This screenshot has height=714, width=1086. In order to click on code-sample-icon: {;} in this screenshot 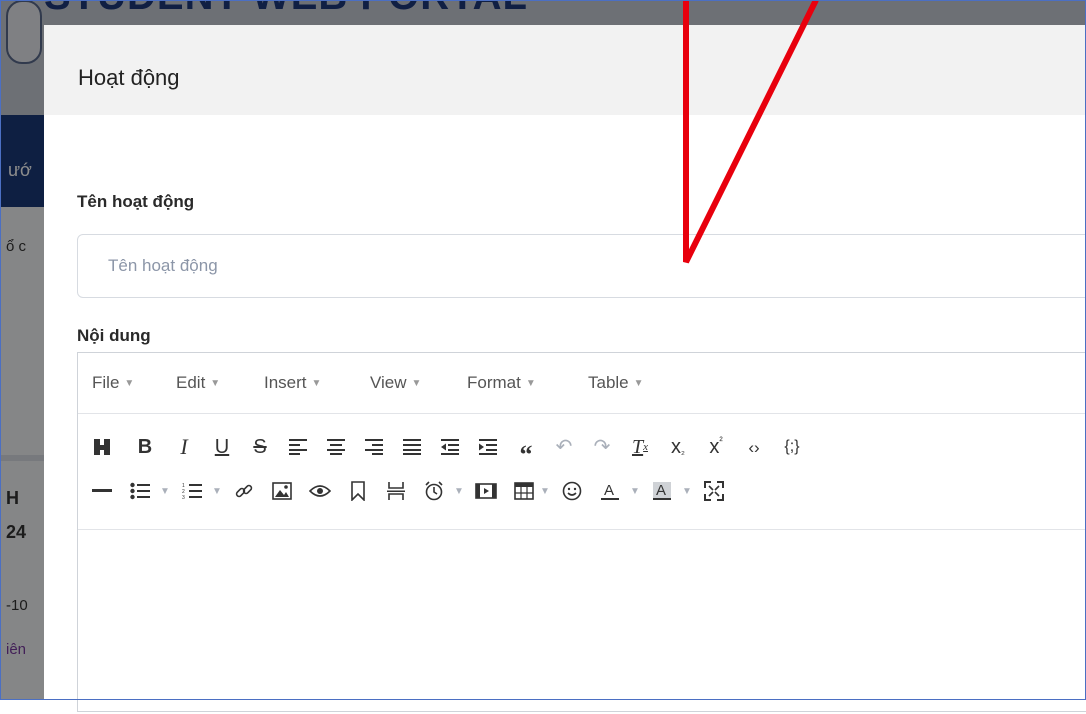, I will do `click(792, 447)`.